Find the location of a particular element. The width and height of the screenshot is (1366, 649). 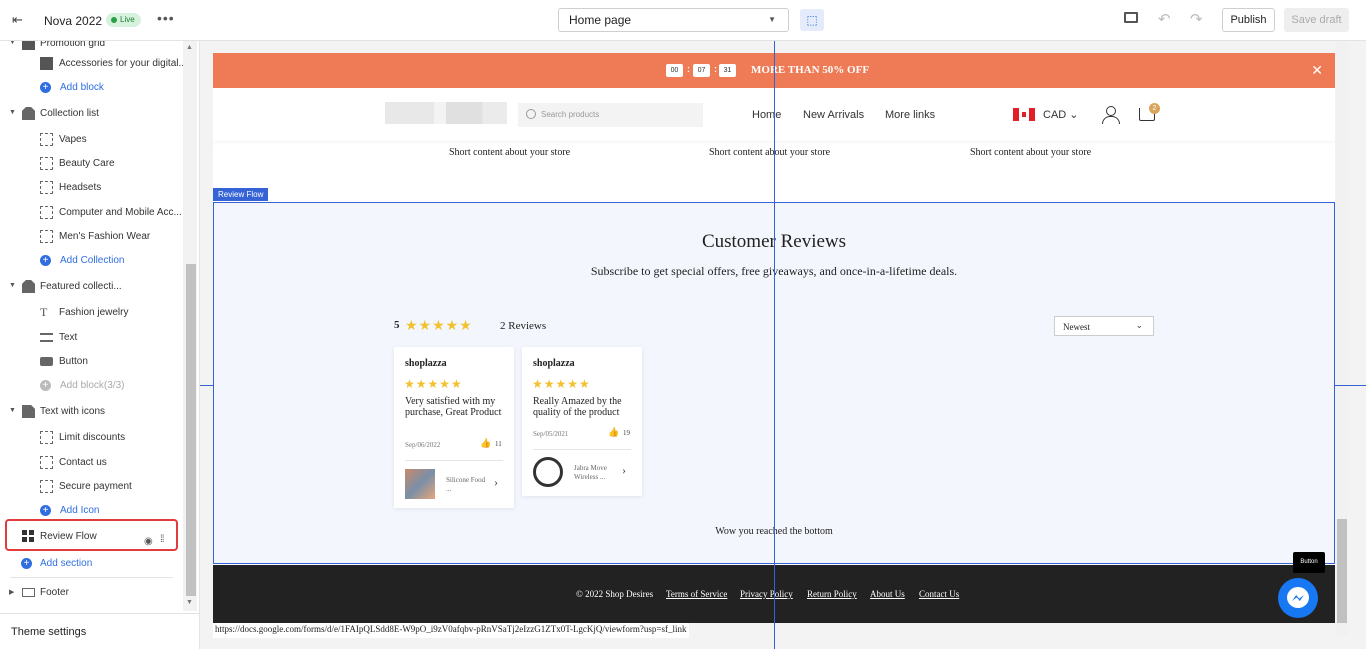

select-element-icon: ⬚ is located at coordinates (812, 20).